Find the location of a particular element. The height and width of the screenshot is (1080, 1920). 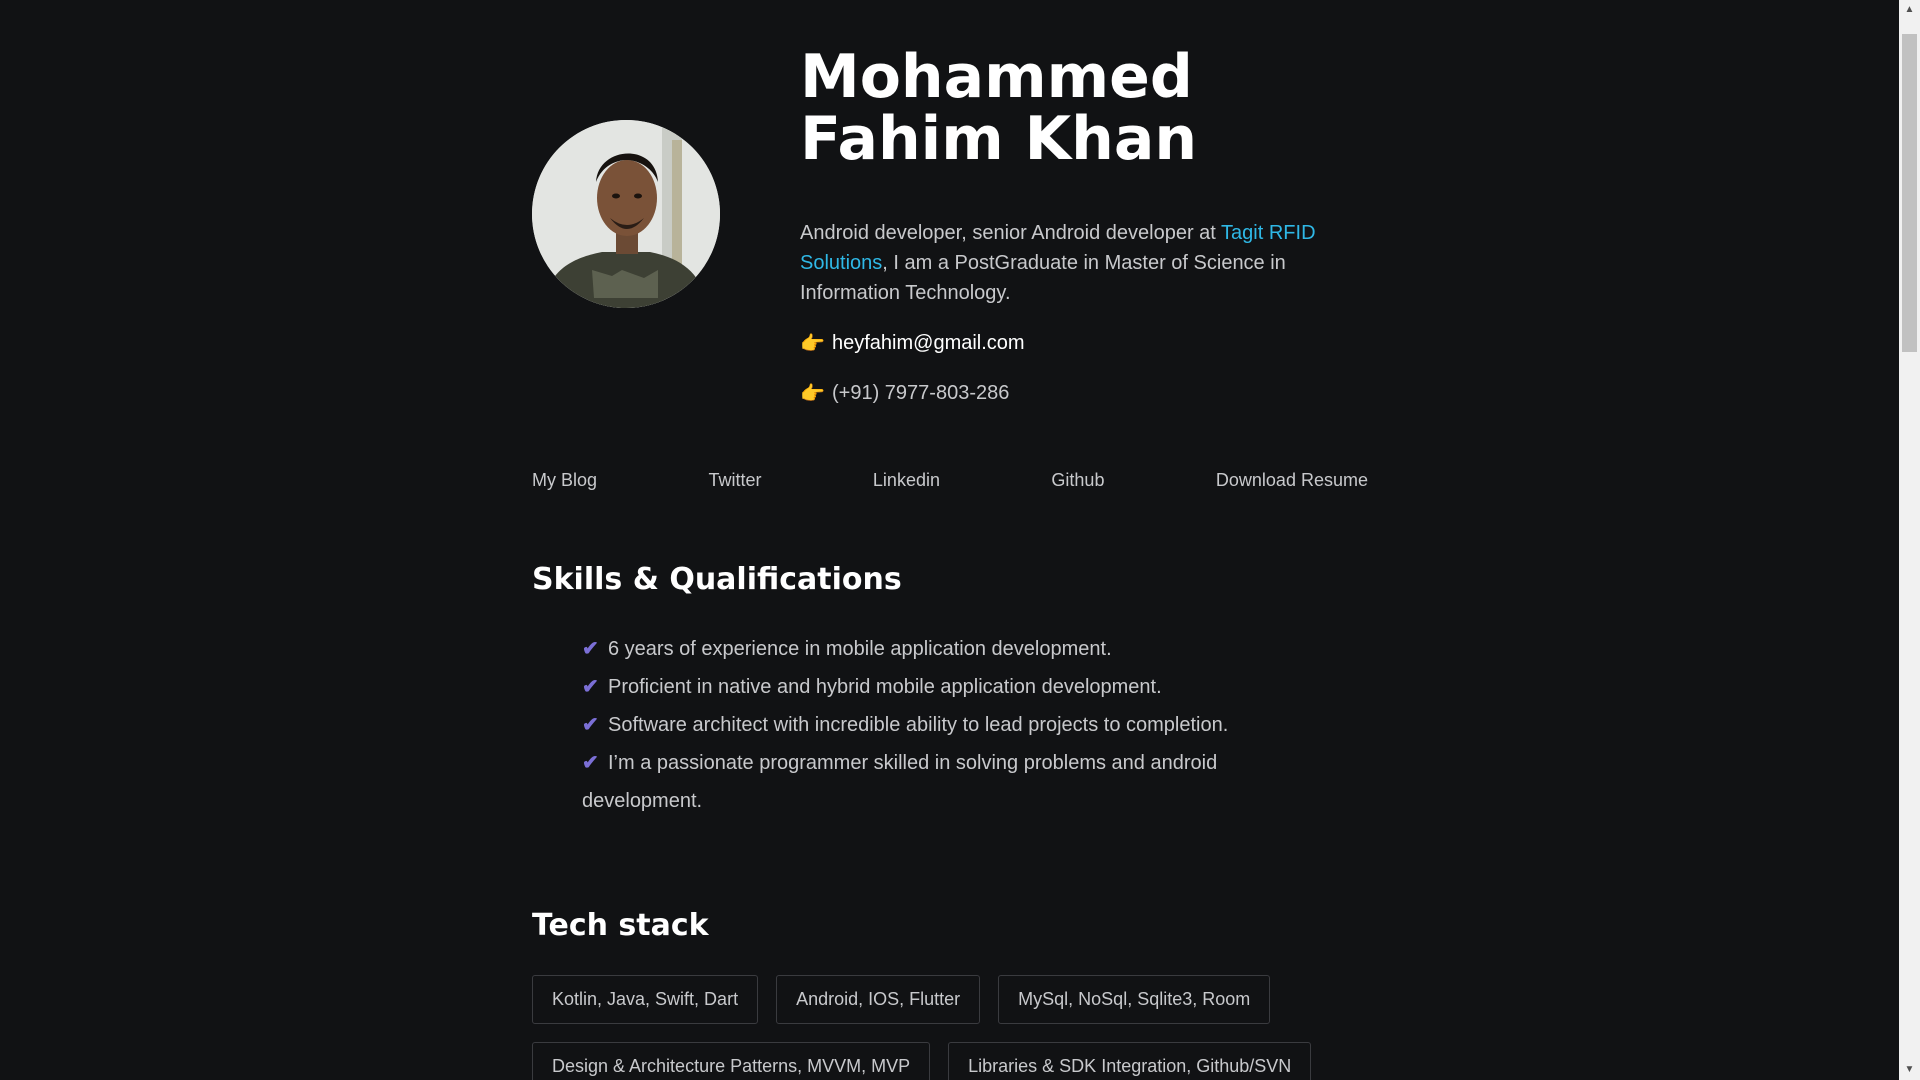

avatar-photo is located at coordinates (626, 214).